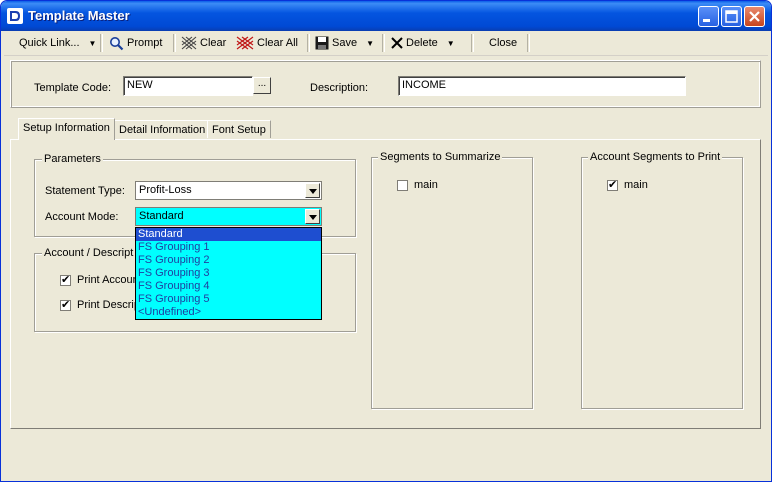 This screenshot has height=482, width=772. Describe the element at coordinates (66, 129) in the screenshot. I see `tab-setup-information: Setup Information` at that location.